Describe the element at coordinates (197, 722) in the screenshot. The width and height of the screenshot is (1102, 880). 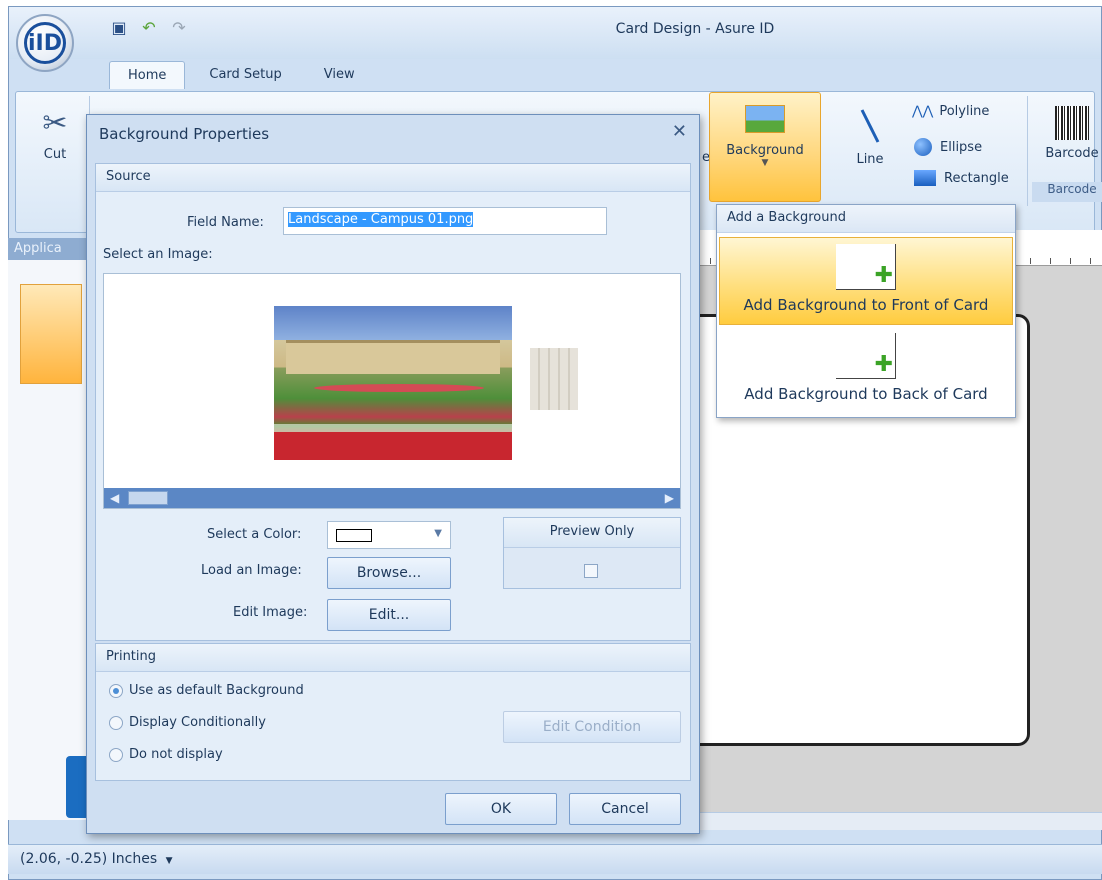
I see `radio-label: Display Conditionally` at that location.